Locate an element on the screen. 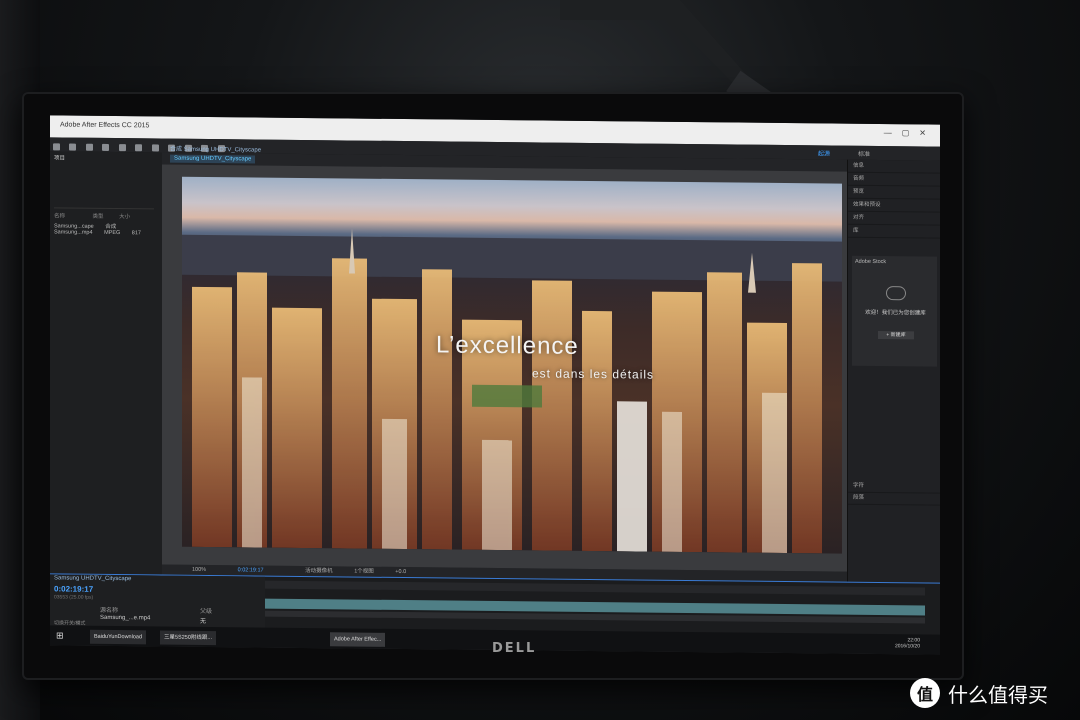 This screenshot has width=1080, height=720. project-search-input is located at coordinates (104, 204).